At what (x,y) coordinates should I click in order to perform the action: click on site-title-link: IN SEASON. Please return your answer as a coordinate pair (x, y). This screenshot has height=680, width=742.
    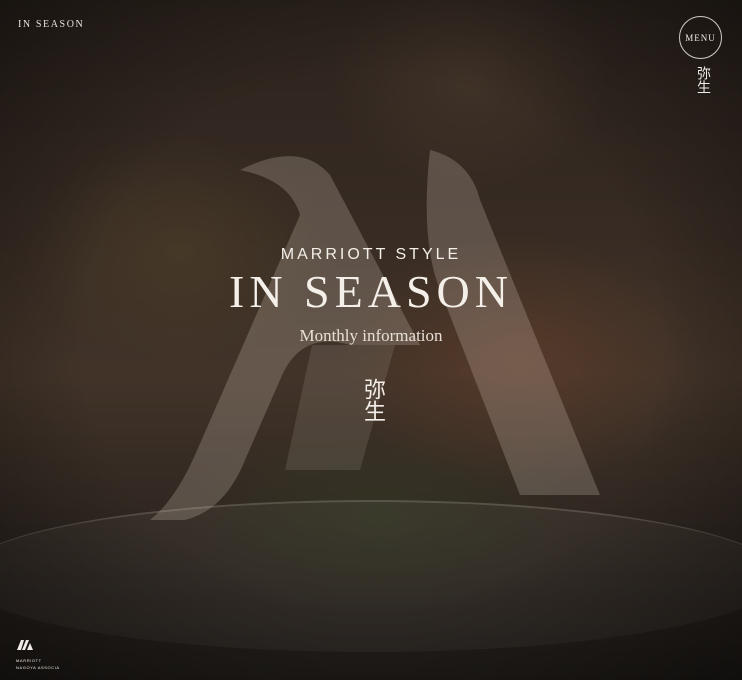
    Looking at the image, I should click on (51, 24).